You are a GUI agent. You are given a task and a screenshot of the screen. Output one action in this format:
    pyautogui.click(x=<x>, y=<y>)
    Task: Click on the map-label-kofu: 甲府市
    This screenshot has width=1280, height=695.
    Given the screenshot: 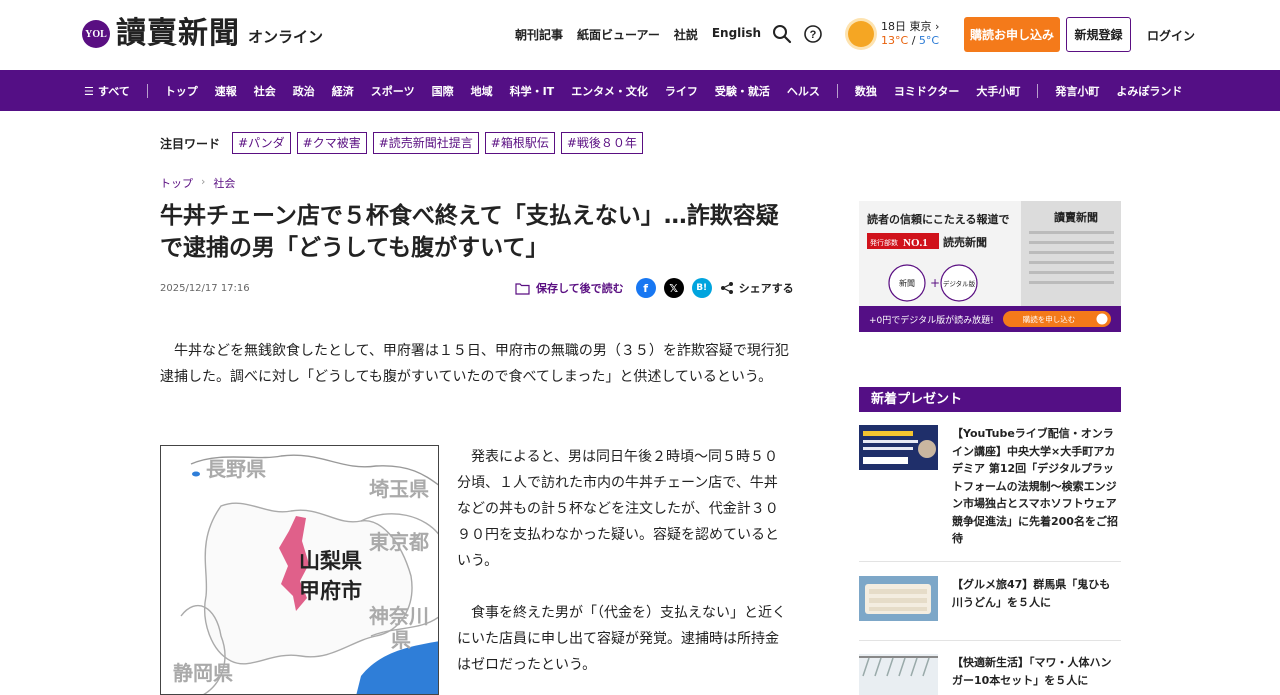 What is the action you would take?
    pyautogui.click(x=330, y=591)
    